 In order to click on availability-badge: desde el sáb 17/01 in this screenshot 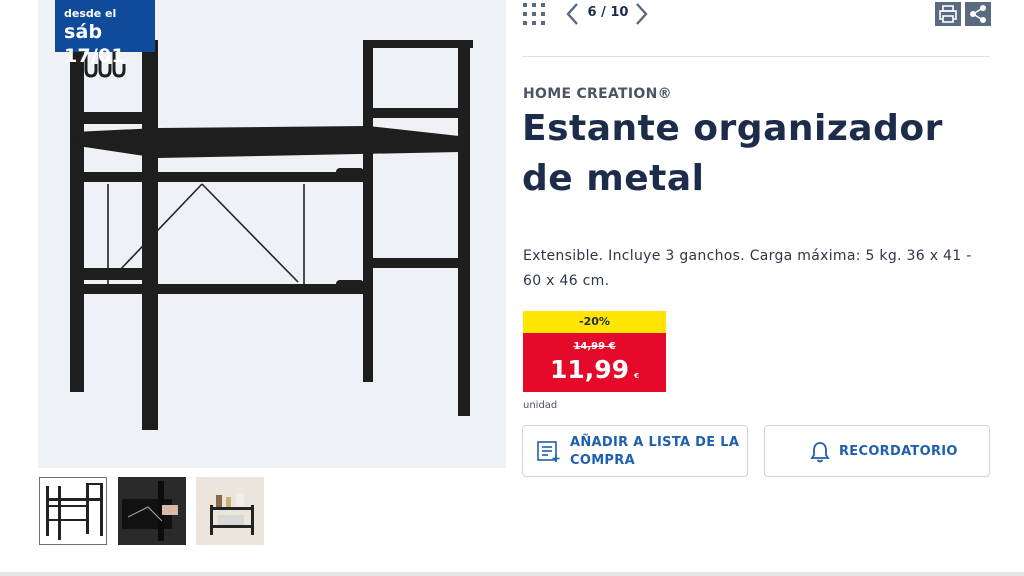, I will do `click(105, 33)`.